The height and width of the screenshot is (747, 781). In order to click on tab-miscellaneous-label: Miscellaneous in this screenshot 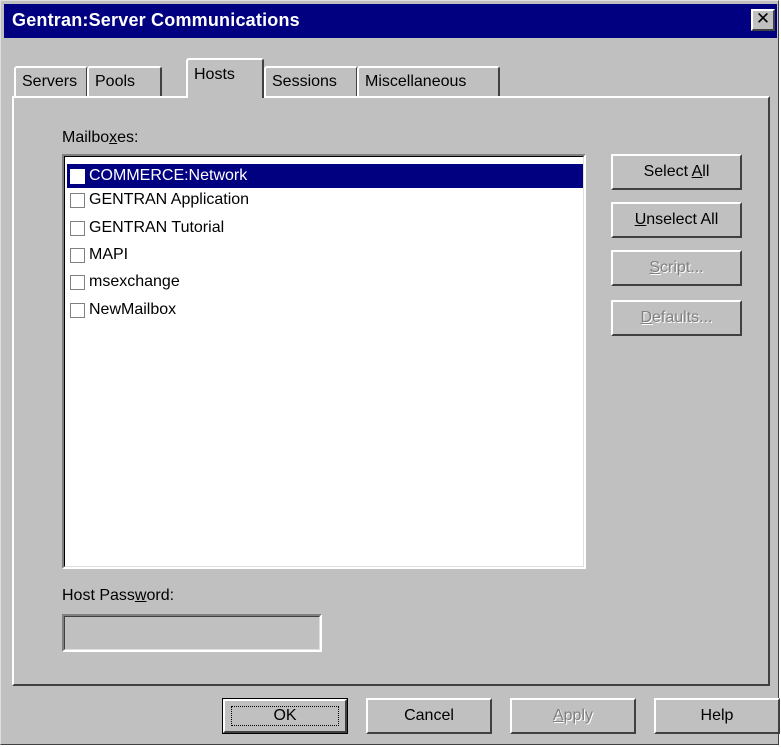, I will do `click(416, 81)`.